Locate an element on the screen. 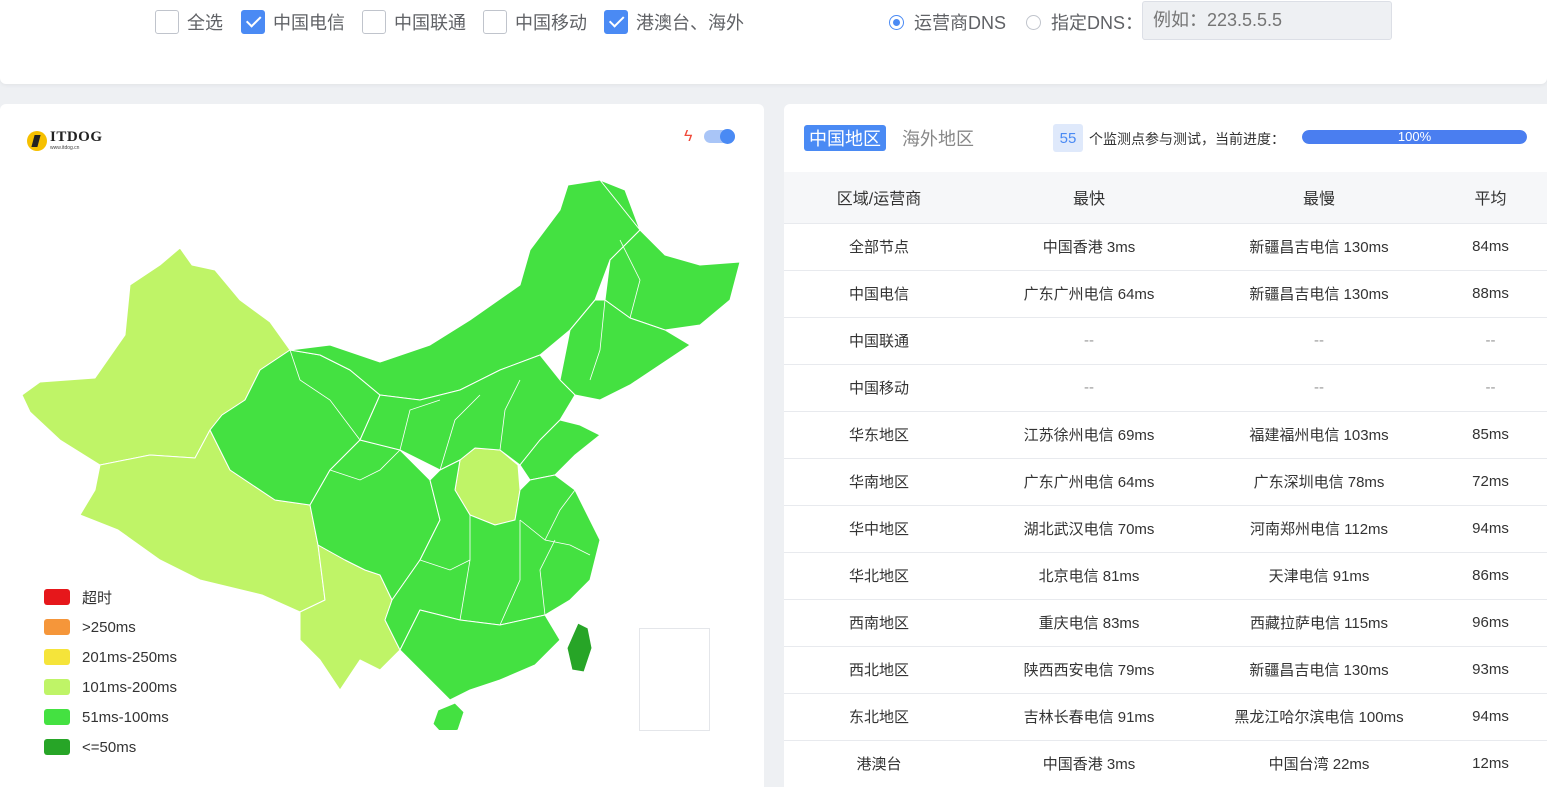 The width and height of the screenshot is (1547, 787). checkbox-select-all: 全选 is located at coordinates (189, 22).